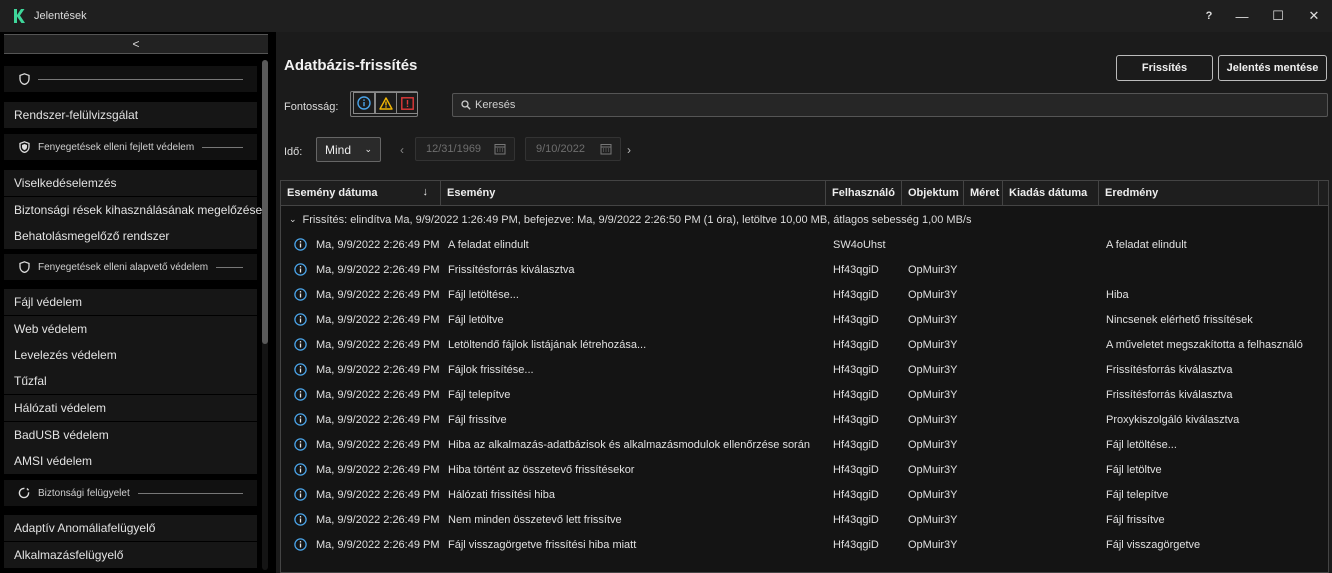 The width and height of the screenshot is (1332, 573). I want to click on sidebar-item-badusb: BadUSB védelem, so click(130, 435).